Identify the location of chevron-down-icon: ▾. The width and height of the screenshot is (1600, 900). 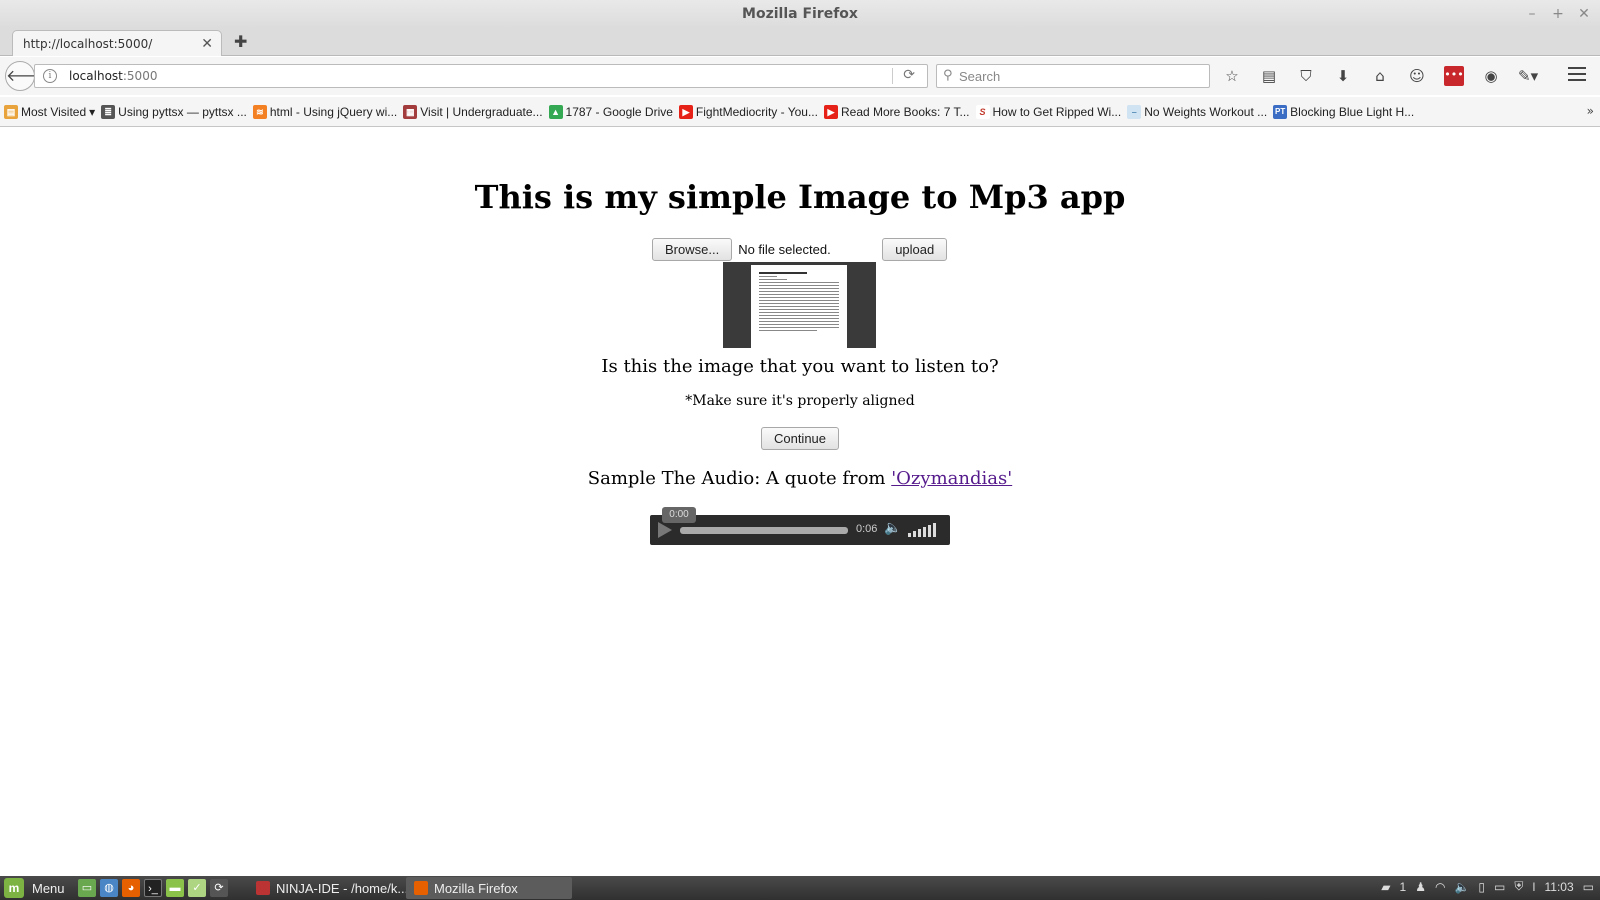
(92, 111).